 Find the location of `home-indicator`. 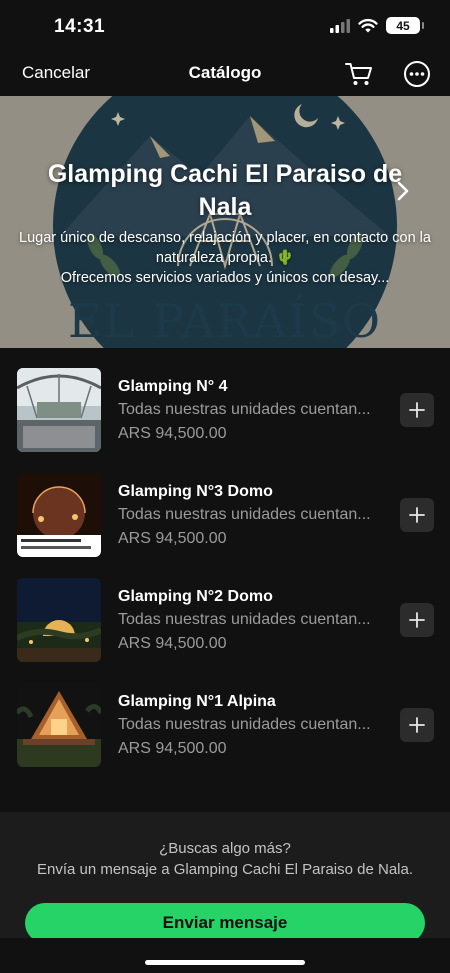

home-indicator is located at coordinates (225, 962).